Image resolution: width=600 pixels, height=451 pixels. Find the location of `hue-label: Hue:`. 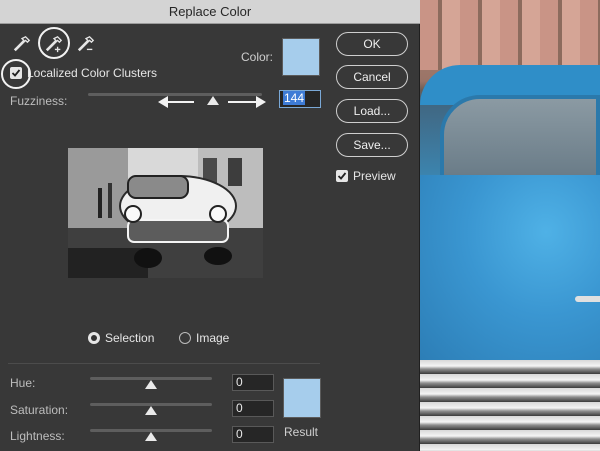

hue-label: Hue: is located at coordinates (23, 383).